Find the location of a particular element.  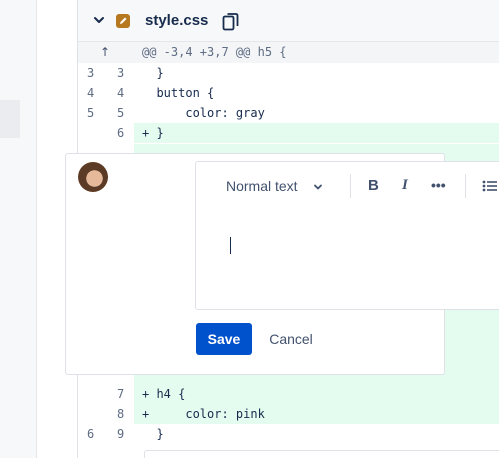

diff-line-added: 6 + } is located at coordinates (288, 133).